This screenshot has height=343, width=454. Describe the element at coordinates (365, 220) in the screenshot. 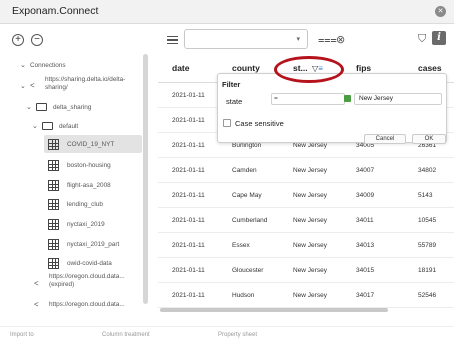

I see `cell-fips: 34011` at that location.